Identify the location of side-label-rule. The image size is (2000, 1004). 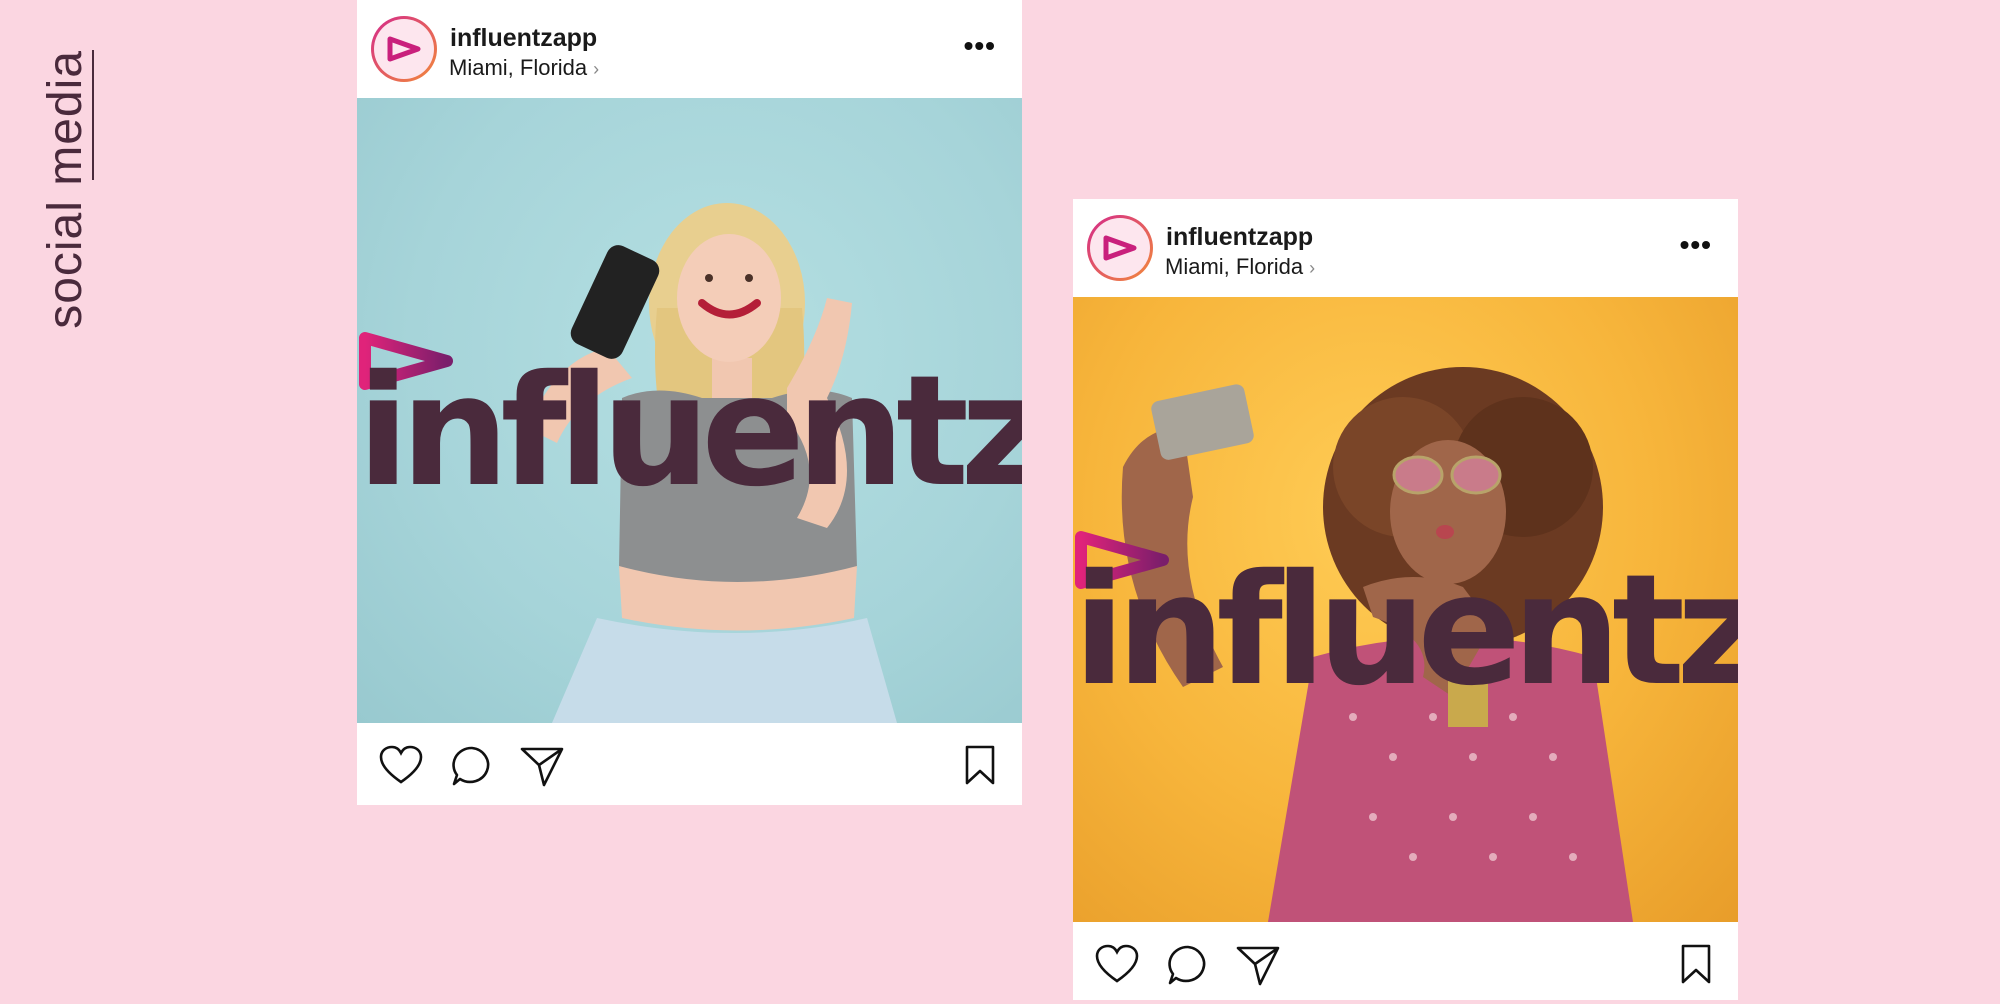
(93, 115).